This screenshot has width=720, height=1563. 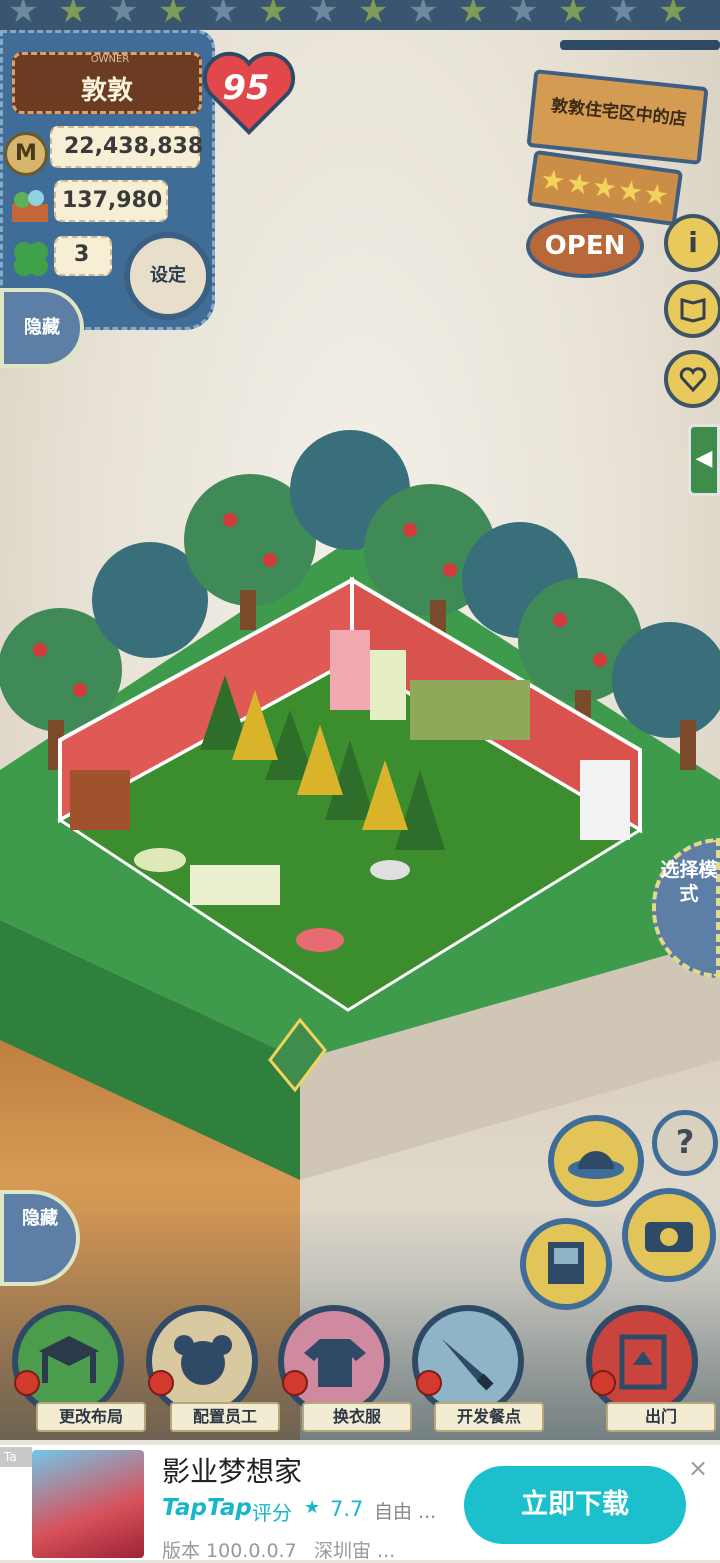 What do you see at coordinates (106, 91) in the screenshot?
I see `owner-name: 敦敦` at bounding box center [106, 91].